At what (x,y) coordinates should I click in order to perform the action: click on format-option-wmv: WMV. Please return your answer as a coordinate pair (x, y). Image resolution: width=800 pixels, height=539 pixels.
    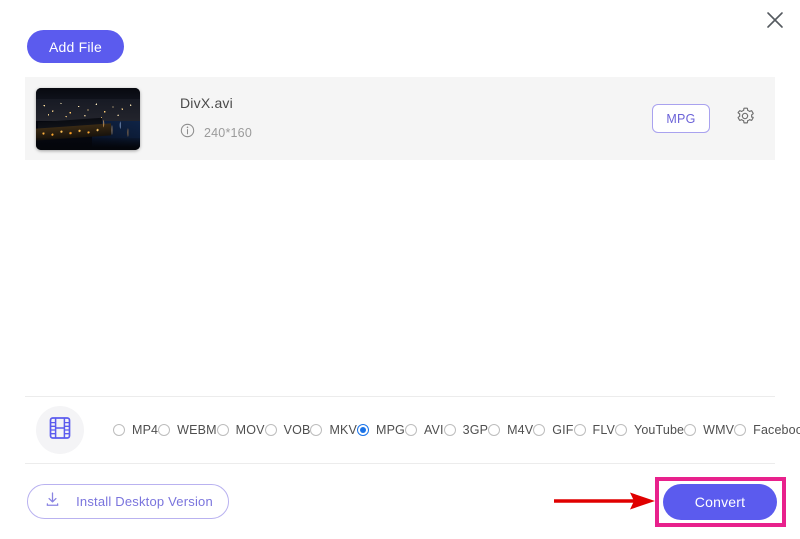
    Looking at the image, I should click on (709, 430).